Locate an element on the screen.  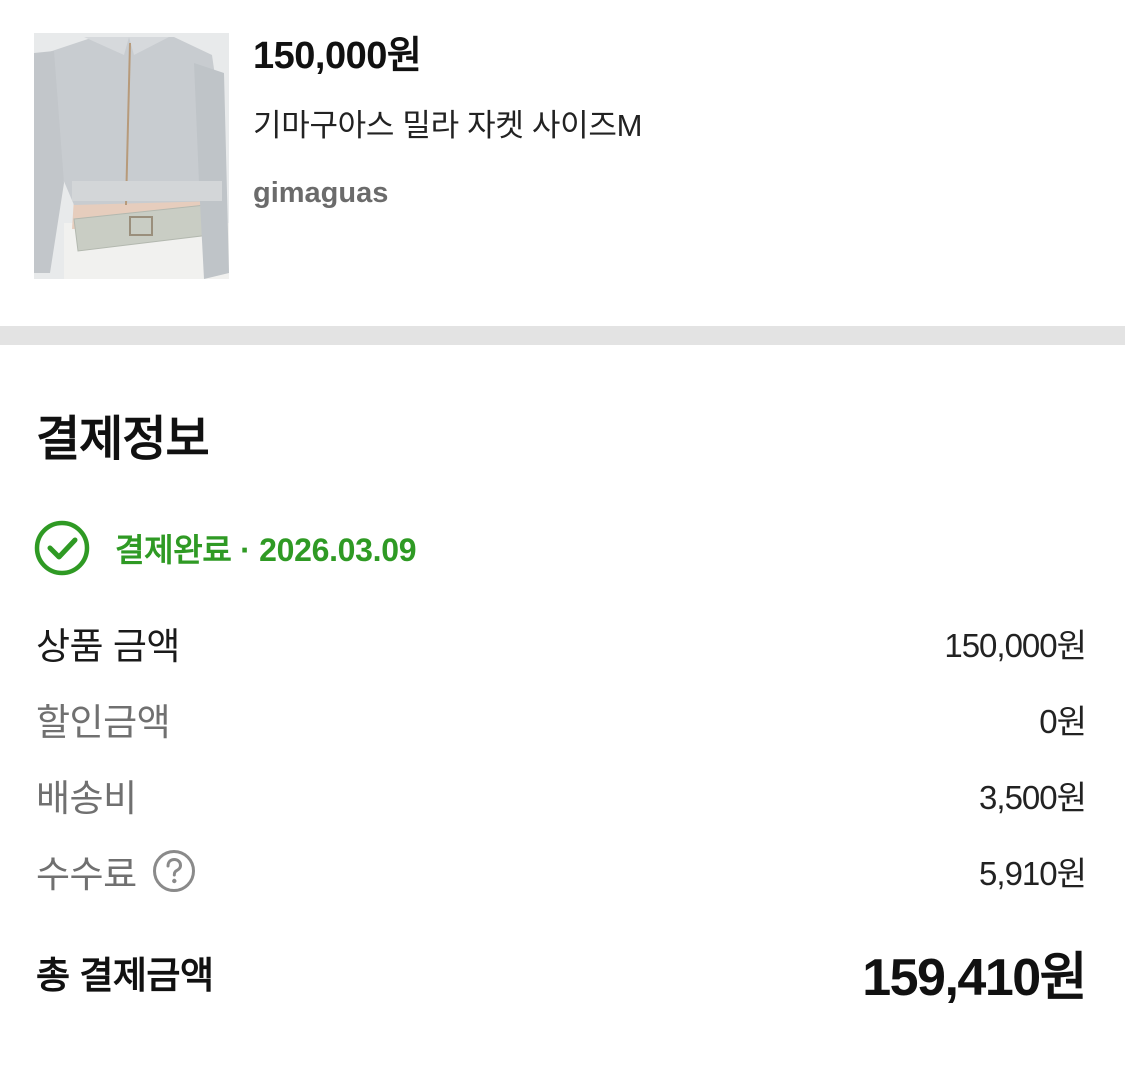
row-label: 할인금액 is located at coordinates (103, 722).